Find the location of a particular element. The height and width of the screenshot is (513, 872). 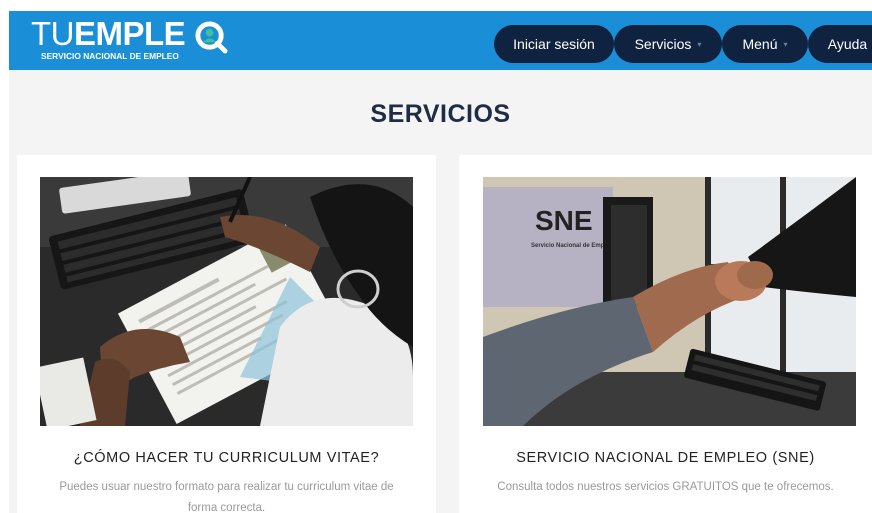

logo-magnifier-icon is located at coordinates (211, 37).